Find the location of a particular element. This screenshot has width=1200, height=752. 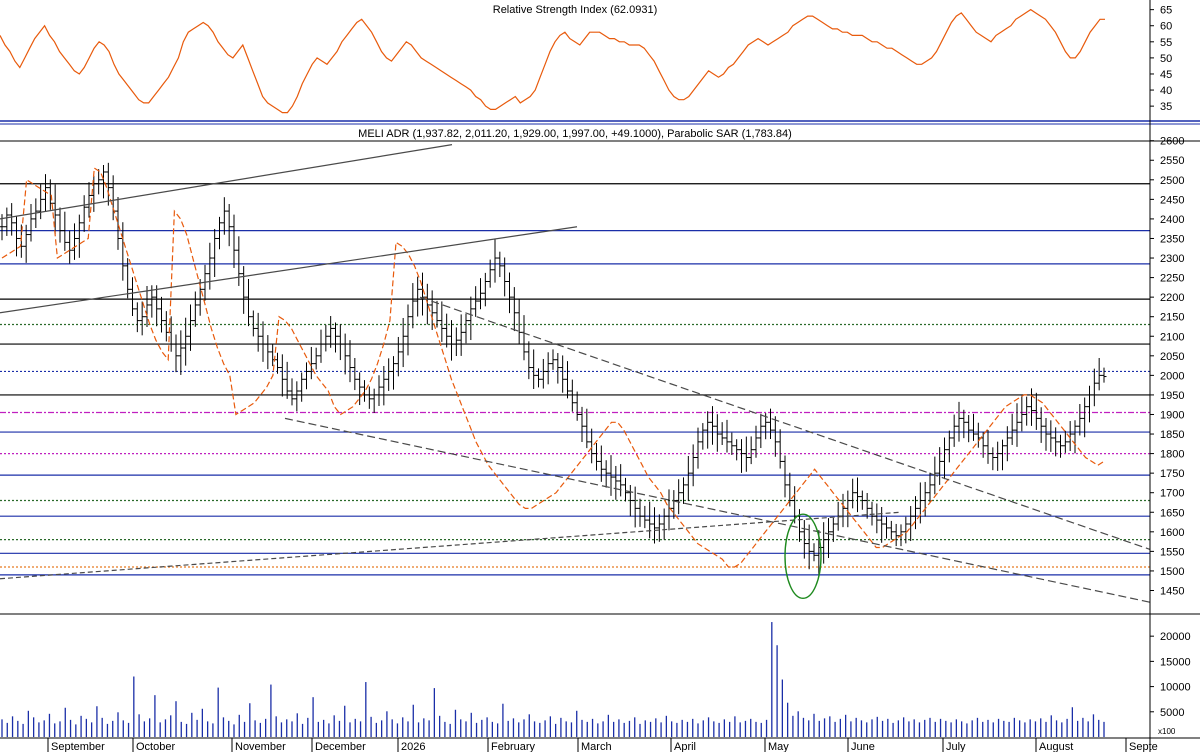

y-tick-label: 2600 is located at coordinates (1172, 142).